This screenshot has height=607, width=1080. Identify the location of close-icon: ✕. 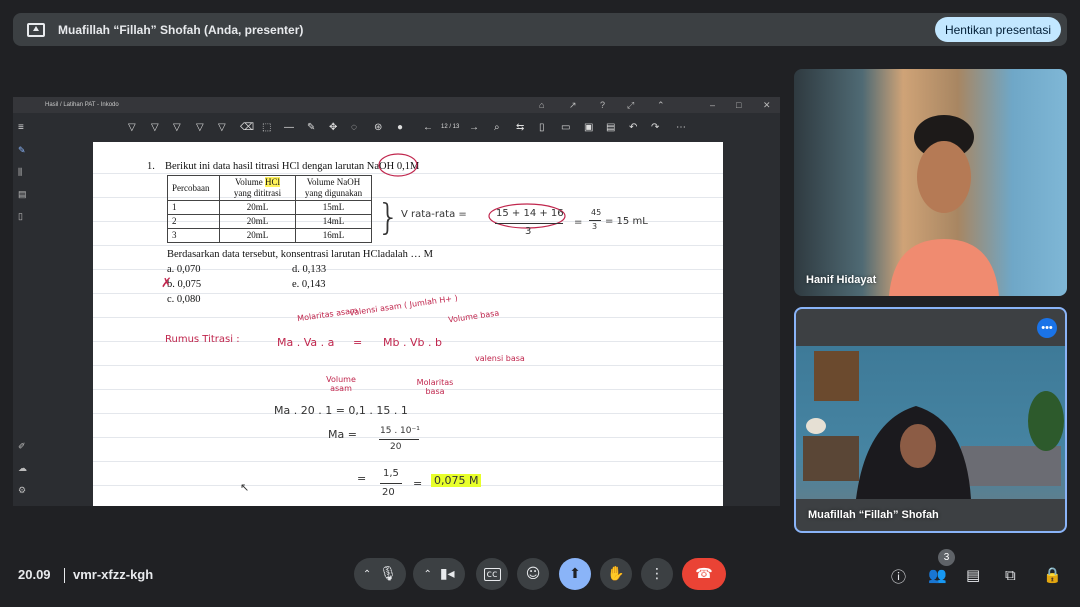
(767, 105).